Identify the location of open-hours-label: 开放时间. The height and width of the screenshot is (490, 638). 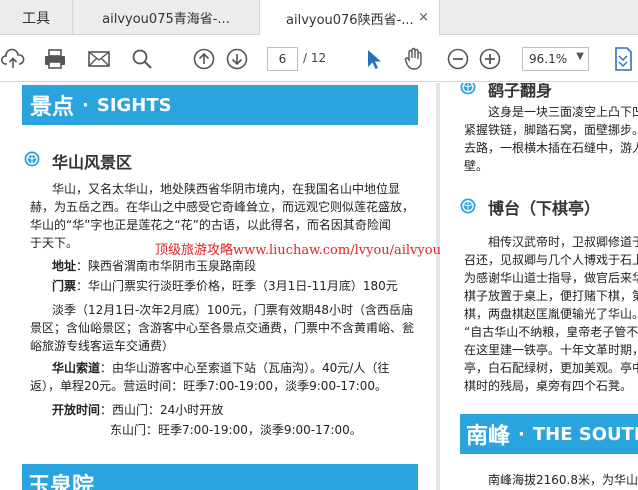
(76, 410).